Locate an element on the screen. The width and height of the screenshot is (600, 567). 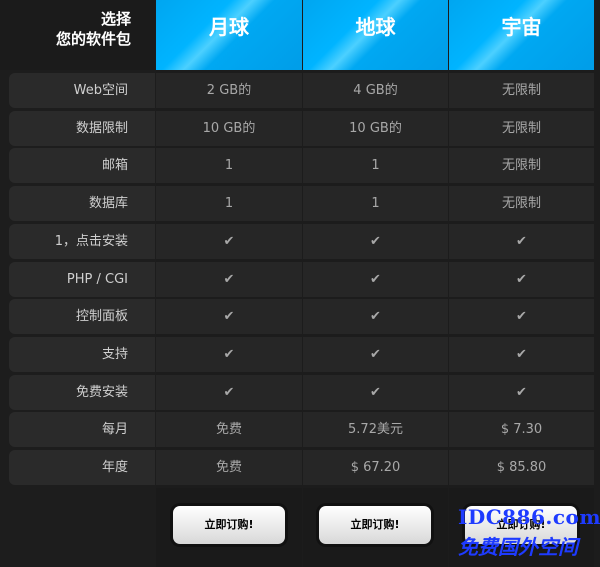
heading-line-2: 您的软件包 is located at coordinates (93, 39).